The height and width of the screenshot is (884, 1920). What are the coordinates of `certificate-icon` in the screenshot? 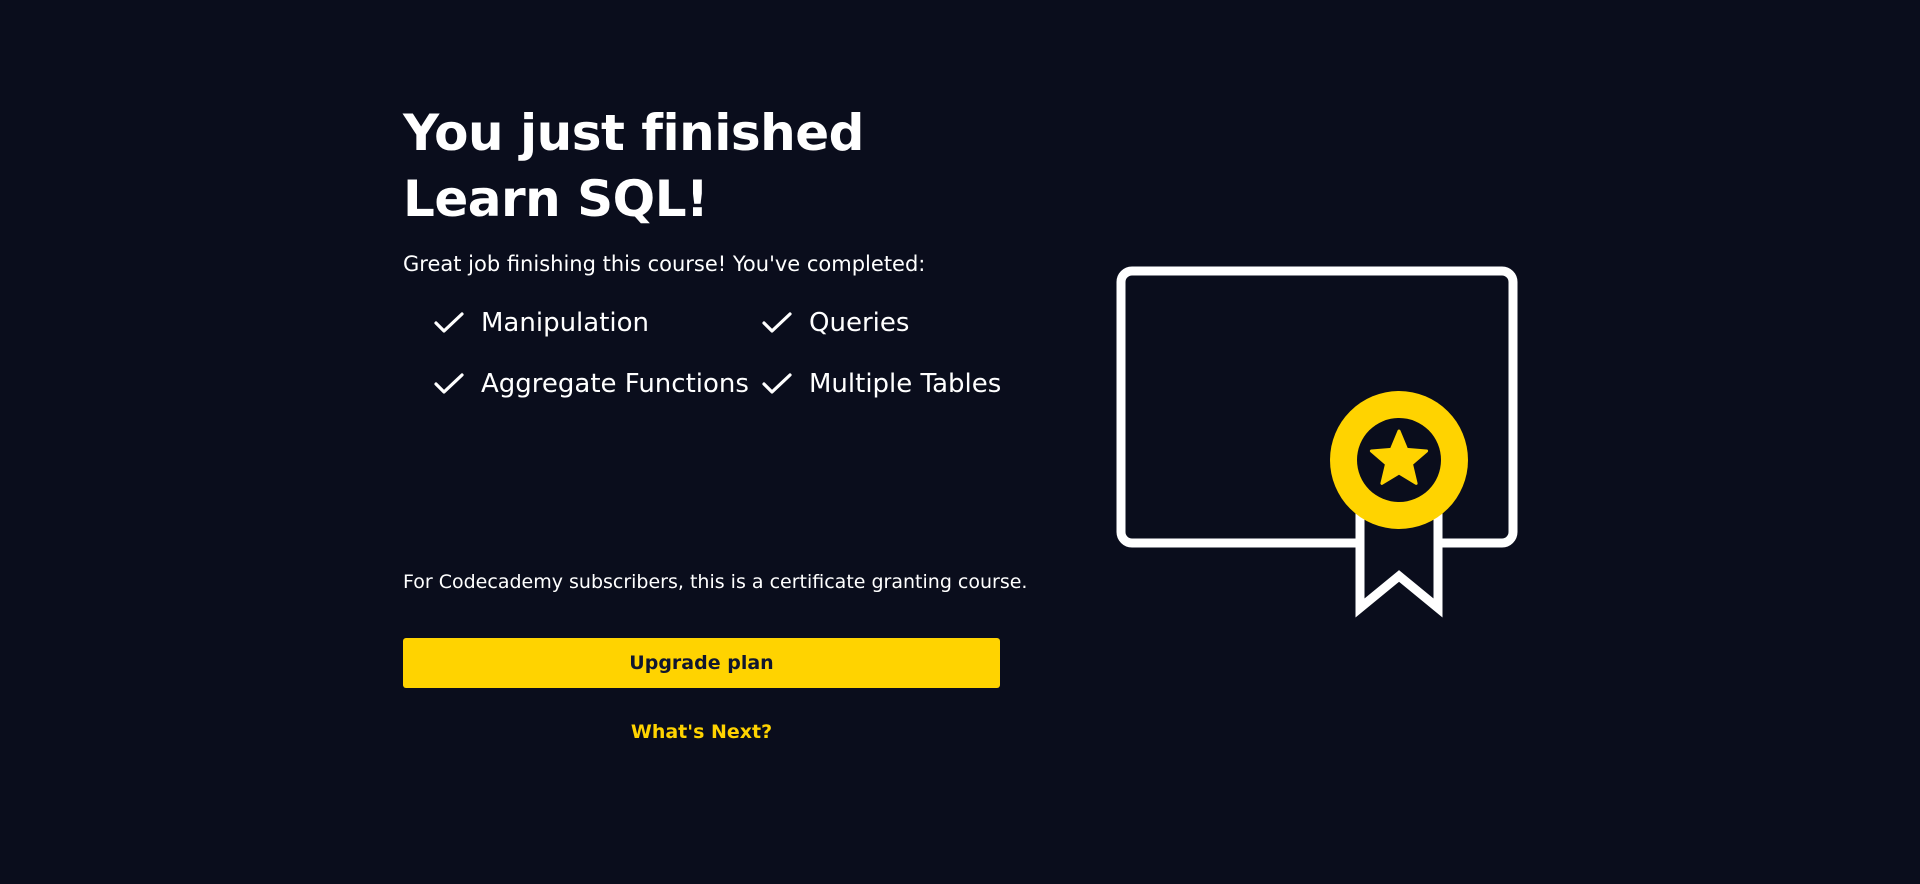 It's located at (1317, 442).